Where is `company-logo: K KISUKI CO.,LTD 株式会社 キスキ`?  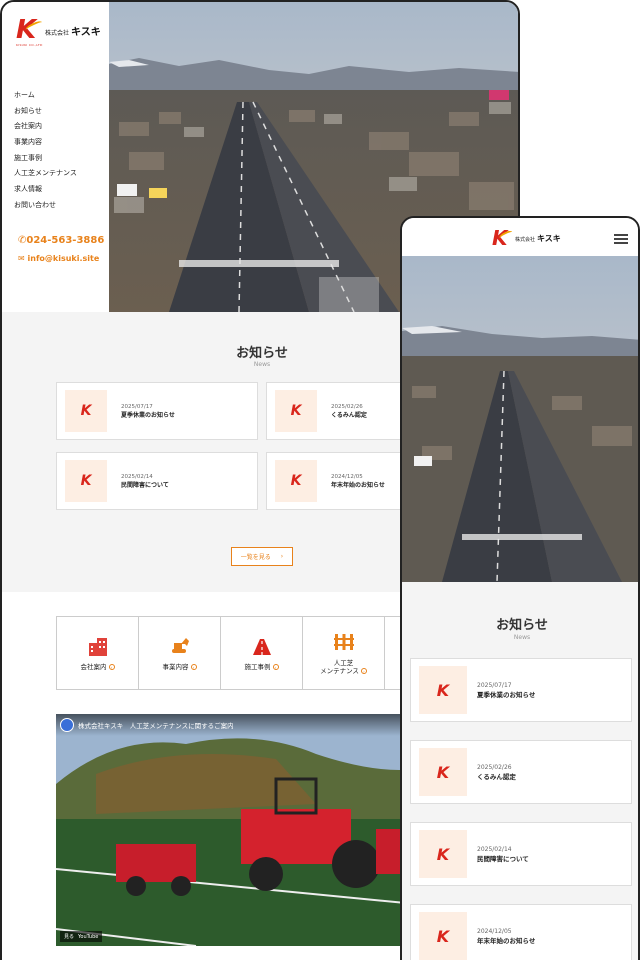
company-logo: K KISUKI CO.,LTD 株式会社 キスキ is located at coordinates (58, 31).